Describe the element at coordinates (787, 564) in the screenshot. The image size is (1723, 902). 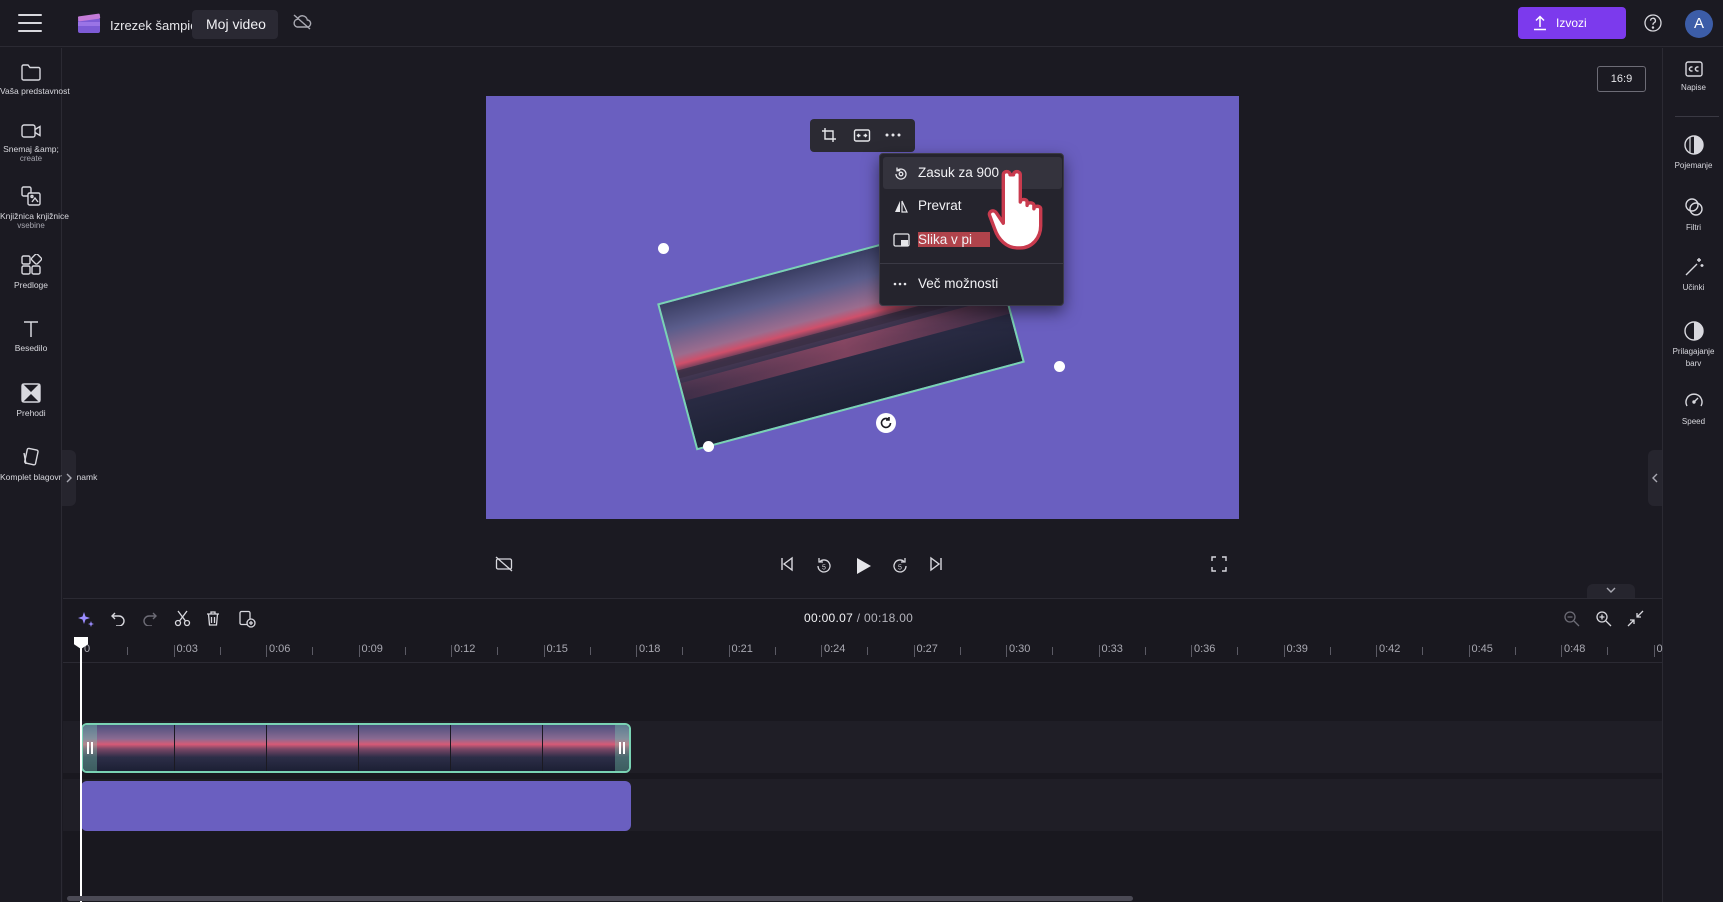
I see `skip-to-start-icon` at that location.